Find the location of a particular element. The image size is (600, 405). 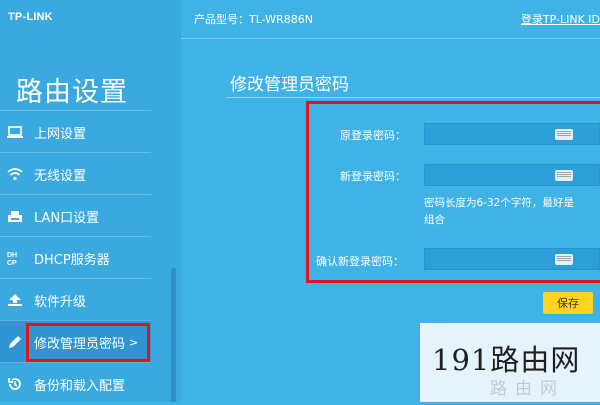

sidebar-item-dhcp: DH CP DHCP服务器 is located at coordinates (75, 257).